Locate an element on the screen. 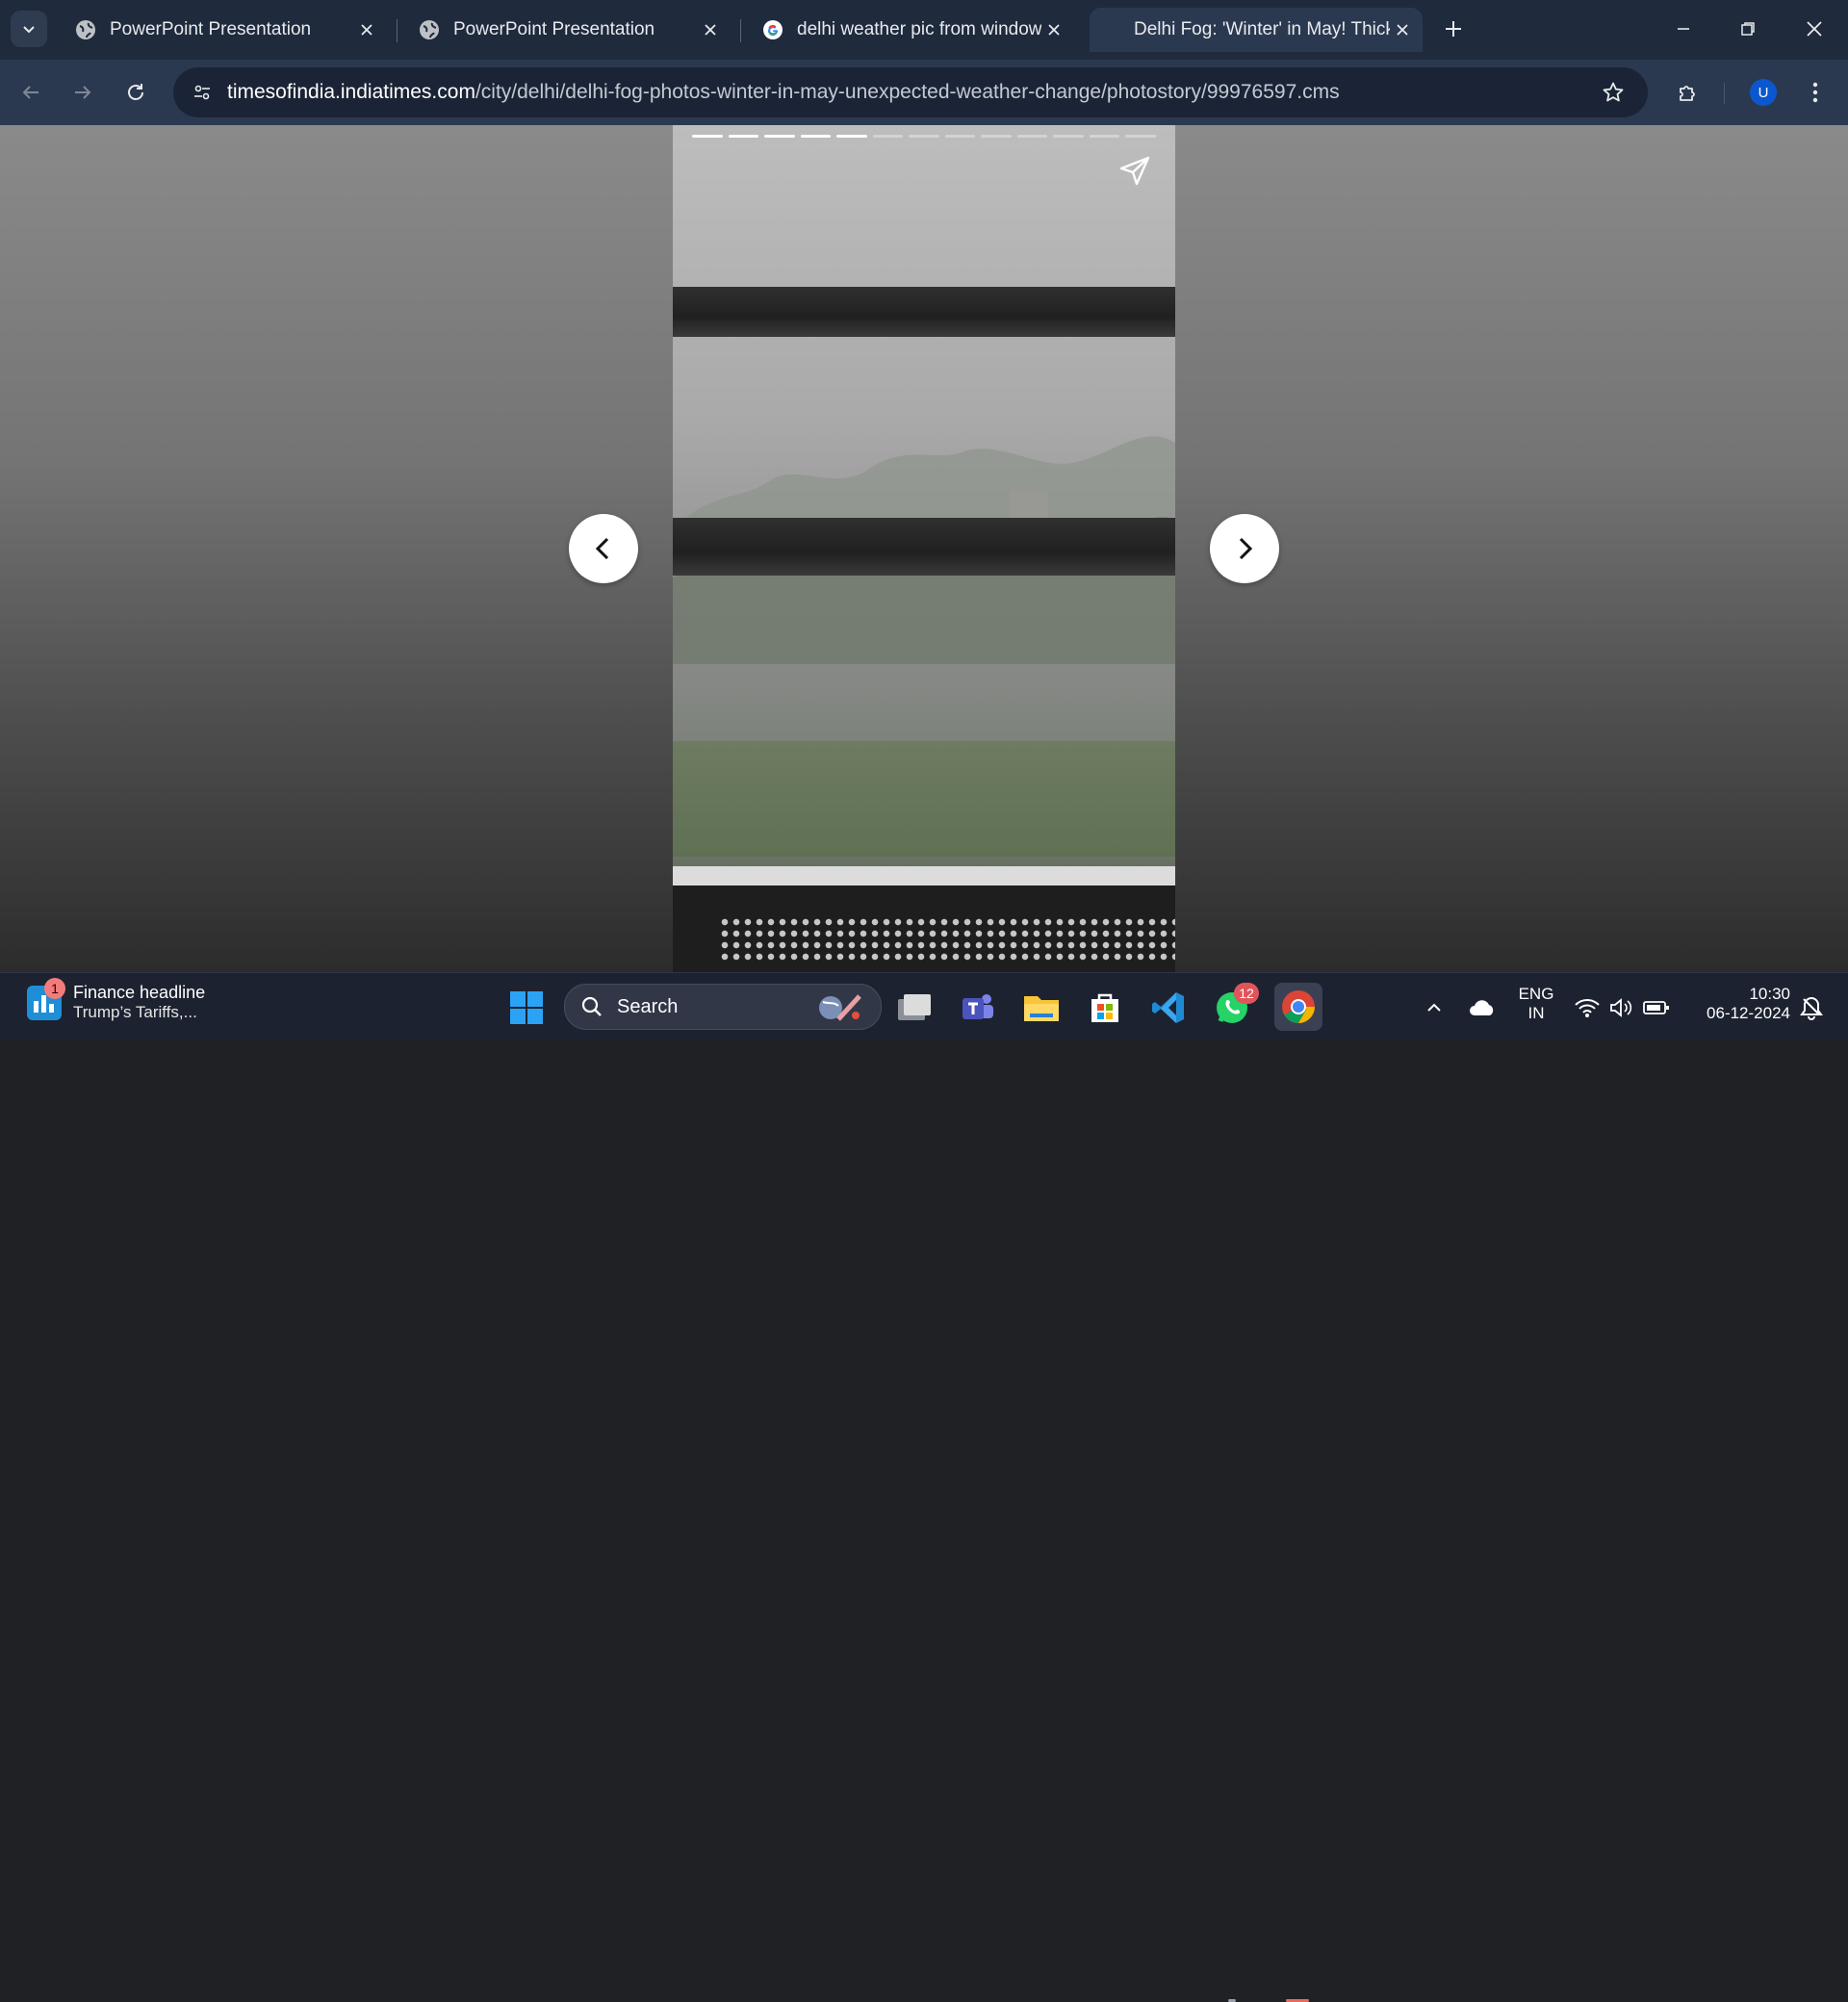 This screenshot has width=1848, height=2002. clock: 10:30 06-12-2024 is located at coordinates (1737, 1004).